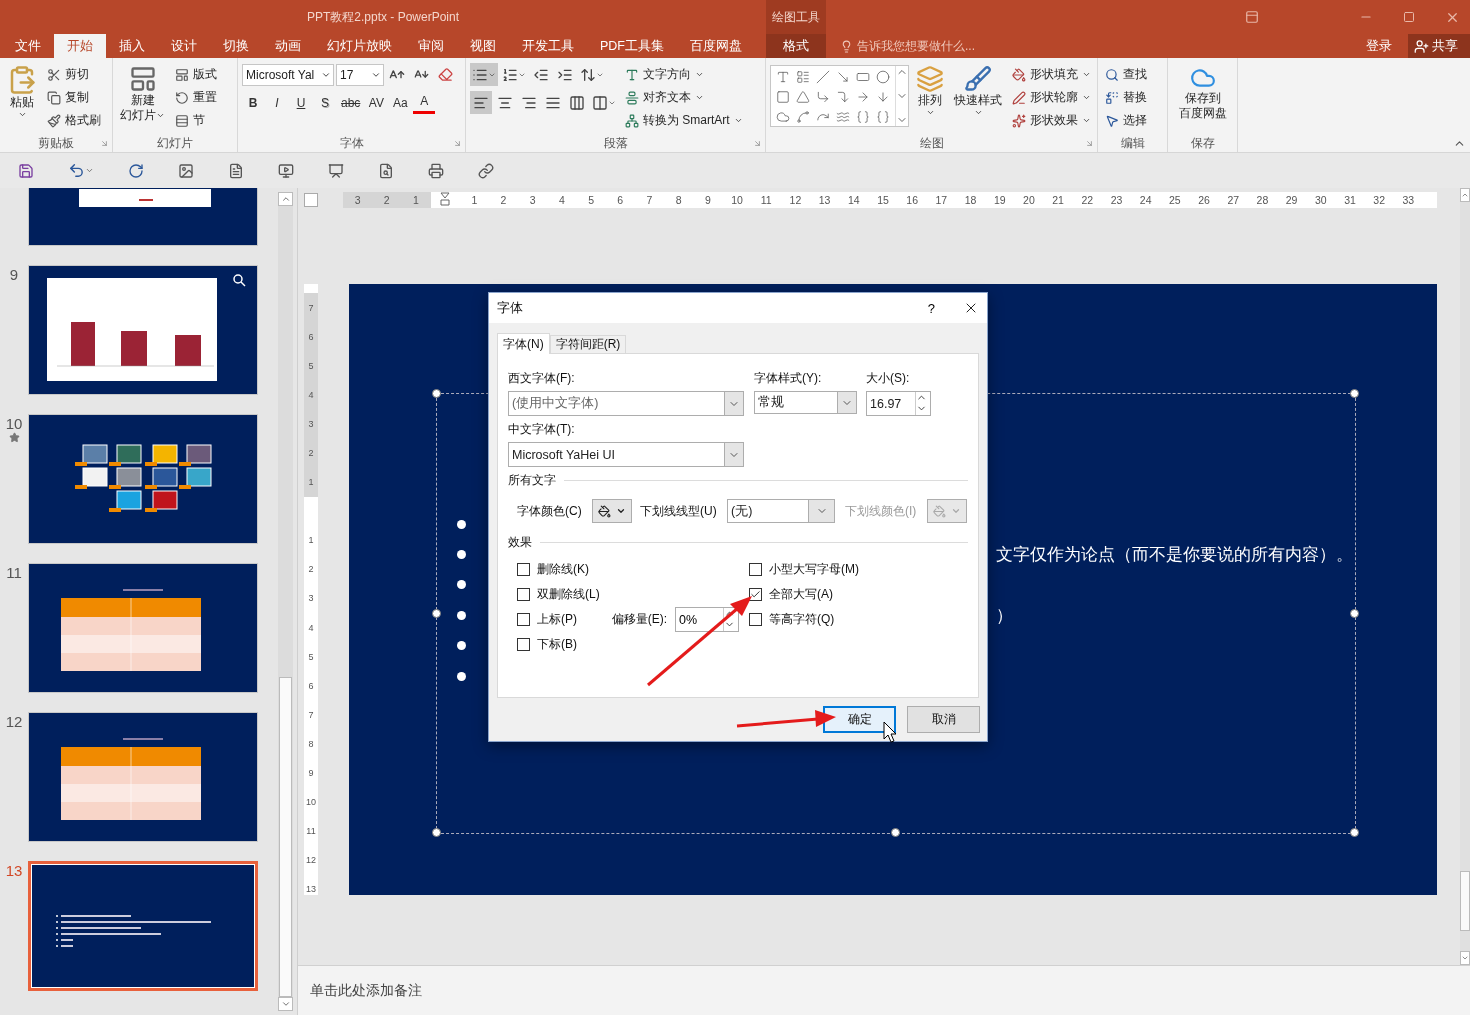 The image size is (1470, 1015). What do you see at coordinates (716, 46) in the screenshot?
I see `ribbon-tab: 百度网盘` at bounding box center [716, 46].